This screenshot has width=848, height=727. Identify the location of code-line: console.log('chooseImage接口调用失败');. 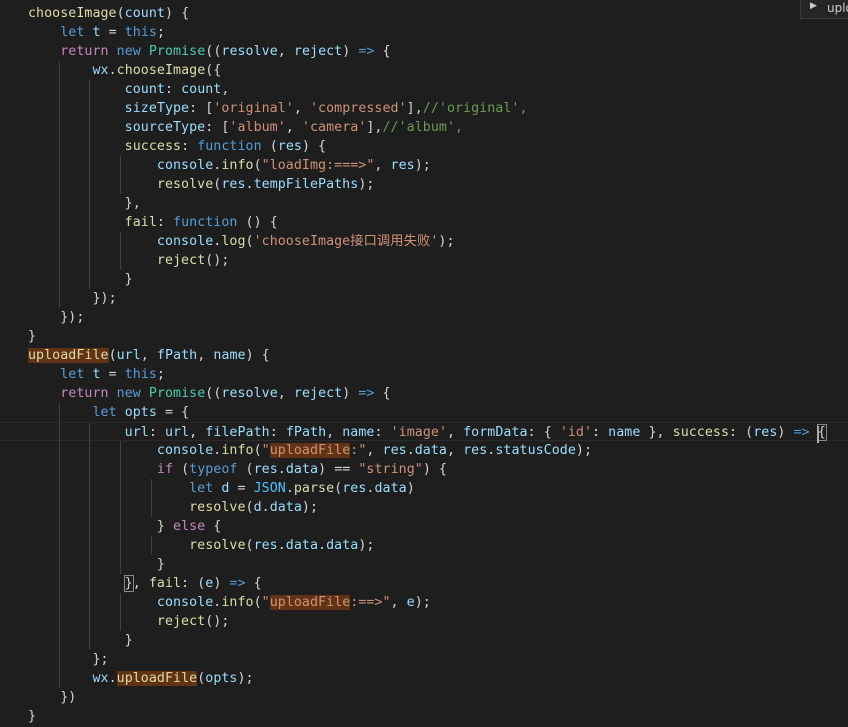
(424, 241).